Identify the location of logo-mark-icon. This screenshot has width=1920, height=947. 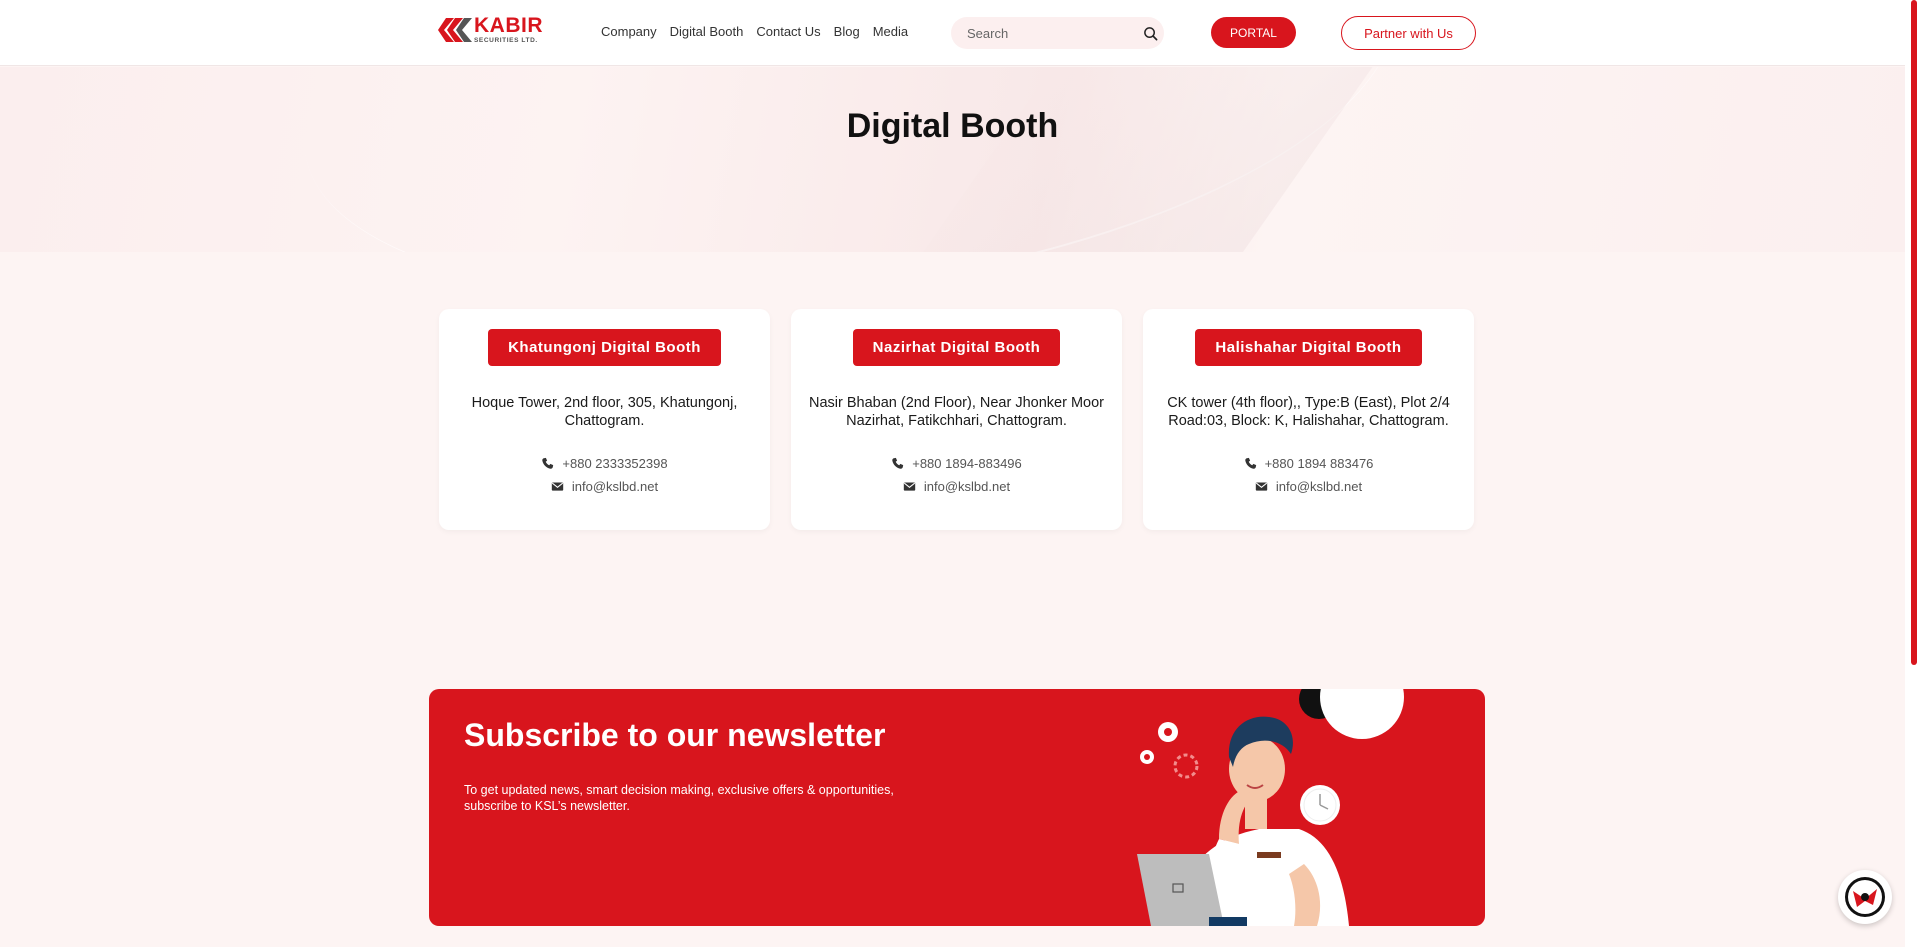
(455, 30).